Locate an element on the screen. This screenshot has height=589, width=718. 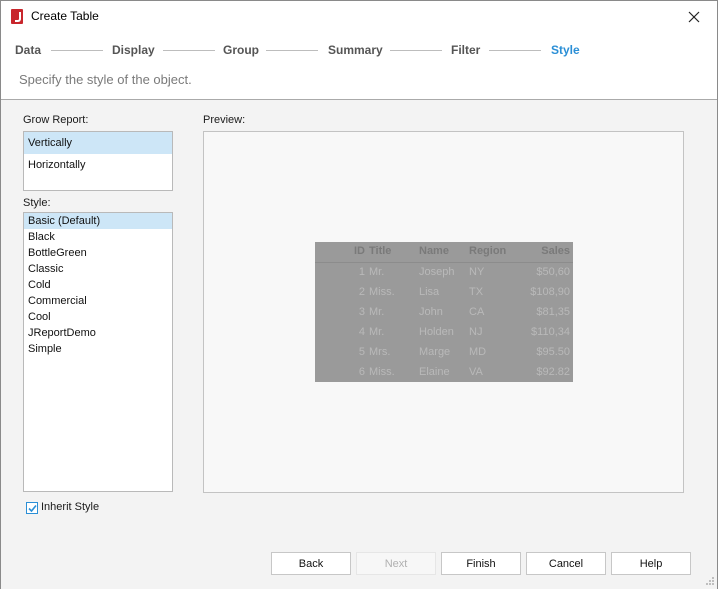
preview-cell-region: NY is located at coordinates (477, 272).